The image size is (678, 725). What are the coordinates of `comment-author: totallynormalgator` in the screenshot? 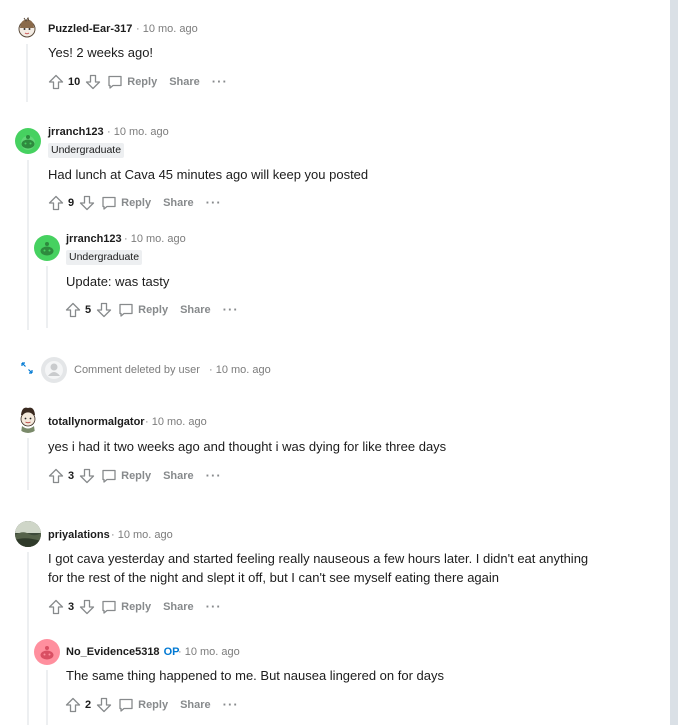 It's located at (96, 422).